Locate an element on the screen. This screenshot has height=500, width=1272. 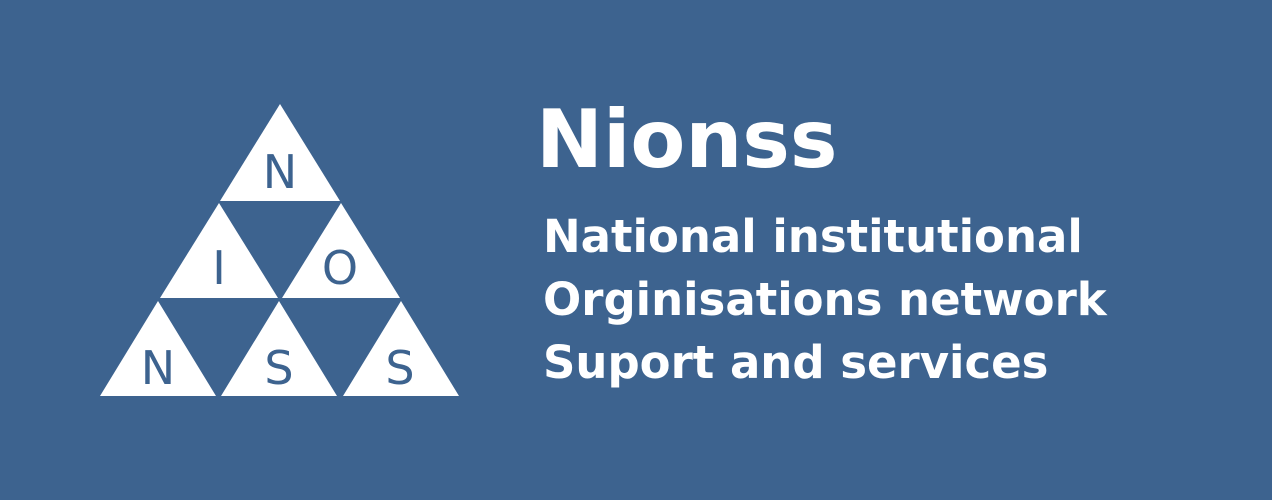
logo-letter-top: N is located at coordinates (280, 172).